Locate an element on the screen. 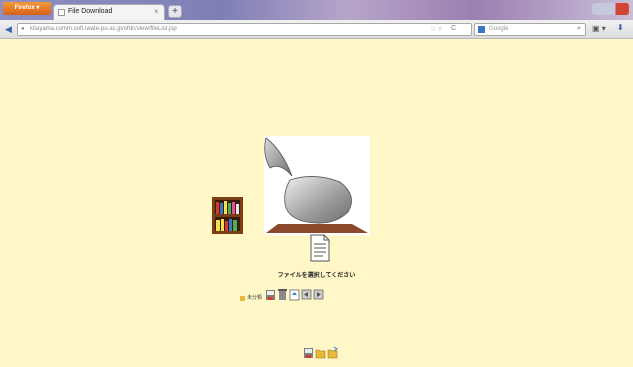  trash-can-panel is located at coordinates (317, 185).